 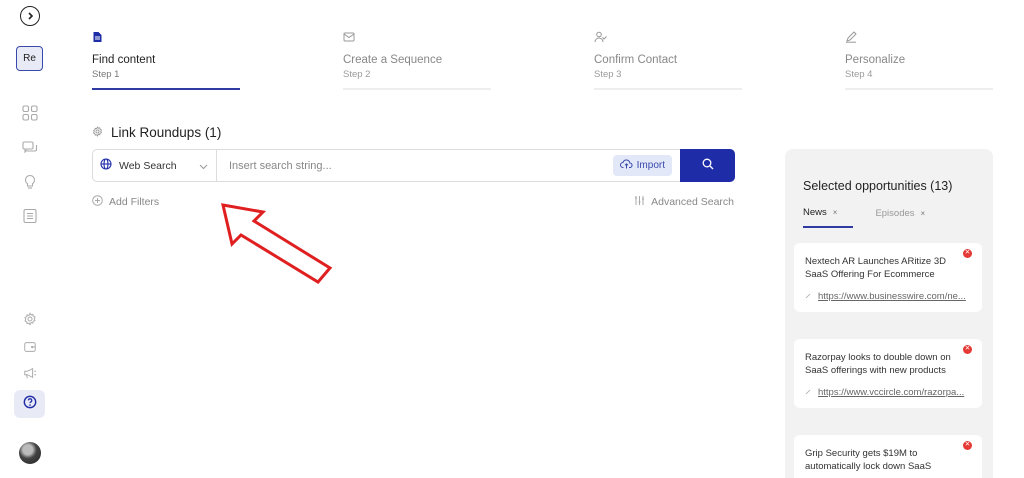 What do you see at coordinates (30, 216) in the screenshot?
I see `list-icon` at bounding box center [30, 216].